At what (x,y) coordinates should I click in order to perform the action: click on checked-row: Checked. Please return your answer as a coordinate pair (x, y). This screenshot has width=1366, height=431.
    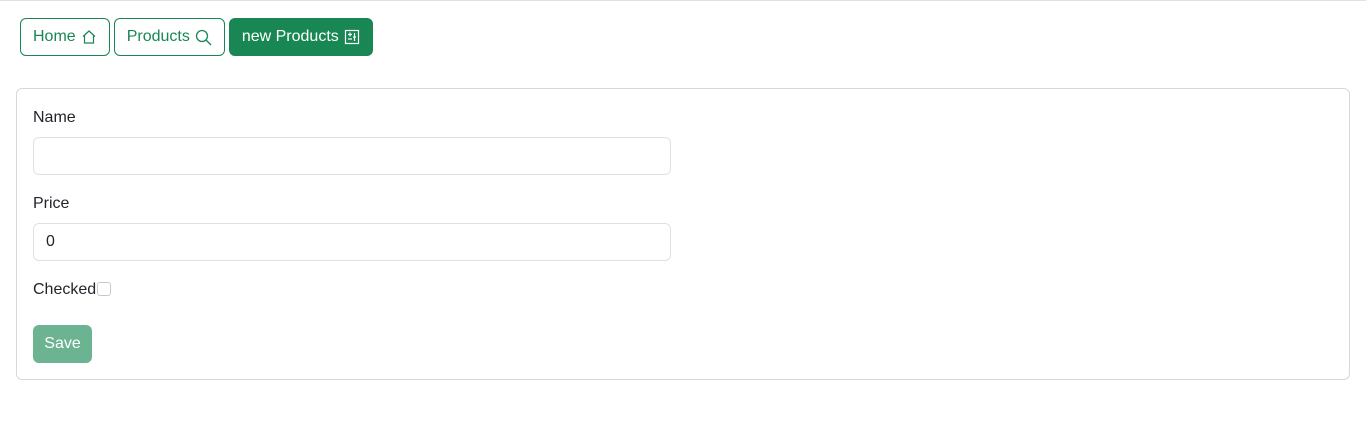
    Looking at the image, I should click on (72, 290).